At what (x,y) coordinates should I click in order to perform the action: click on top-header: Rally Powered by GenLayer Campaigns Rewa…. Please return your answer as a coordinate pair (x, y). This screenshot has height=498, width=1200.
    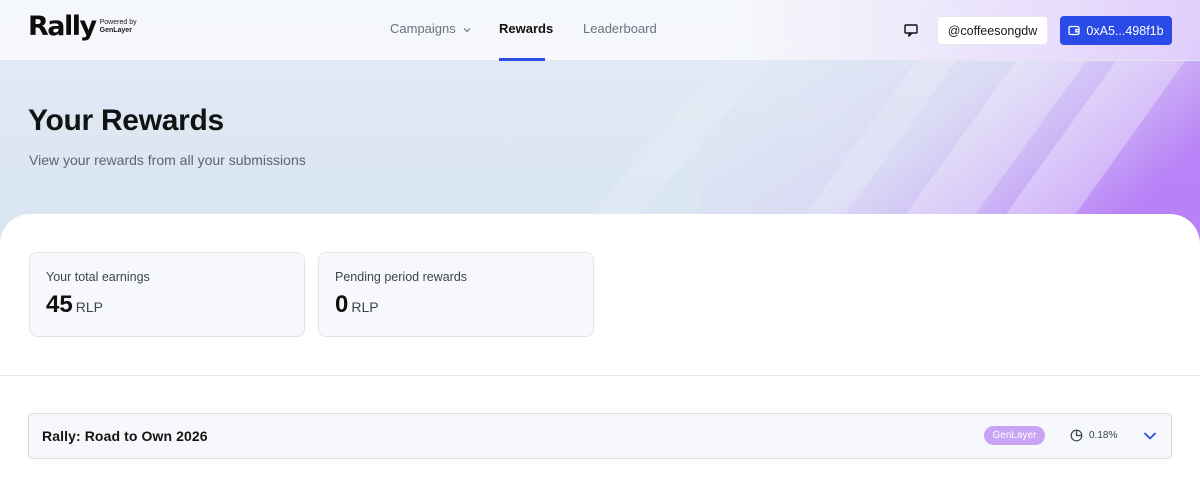
    Looking at the image, I should click on (600, 30).